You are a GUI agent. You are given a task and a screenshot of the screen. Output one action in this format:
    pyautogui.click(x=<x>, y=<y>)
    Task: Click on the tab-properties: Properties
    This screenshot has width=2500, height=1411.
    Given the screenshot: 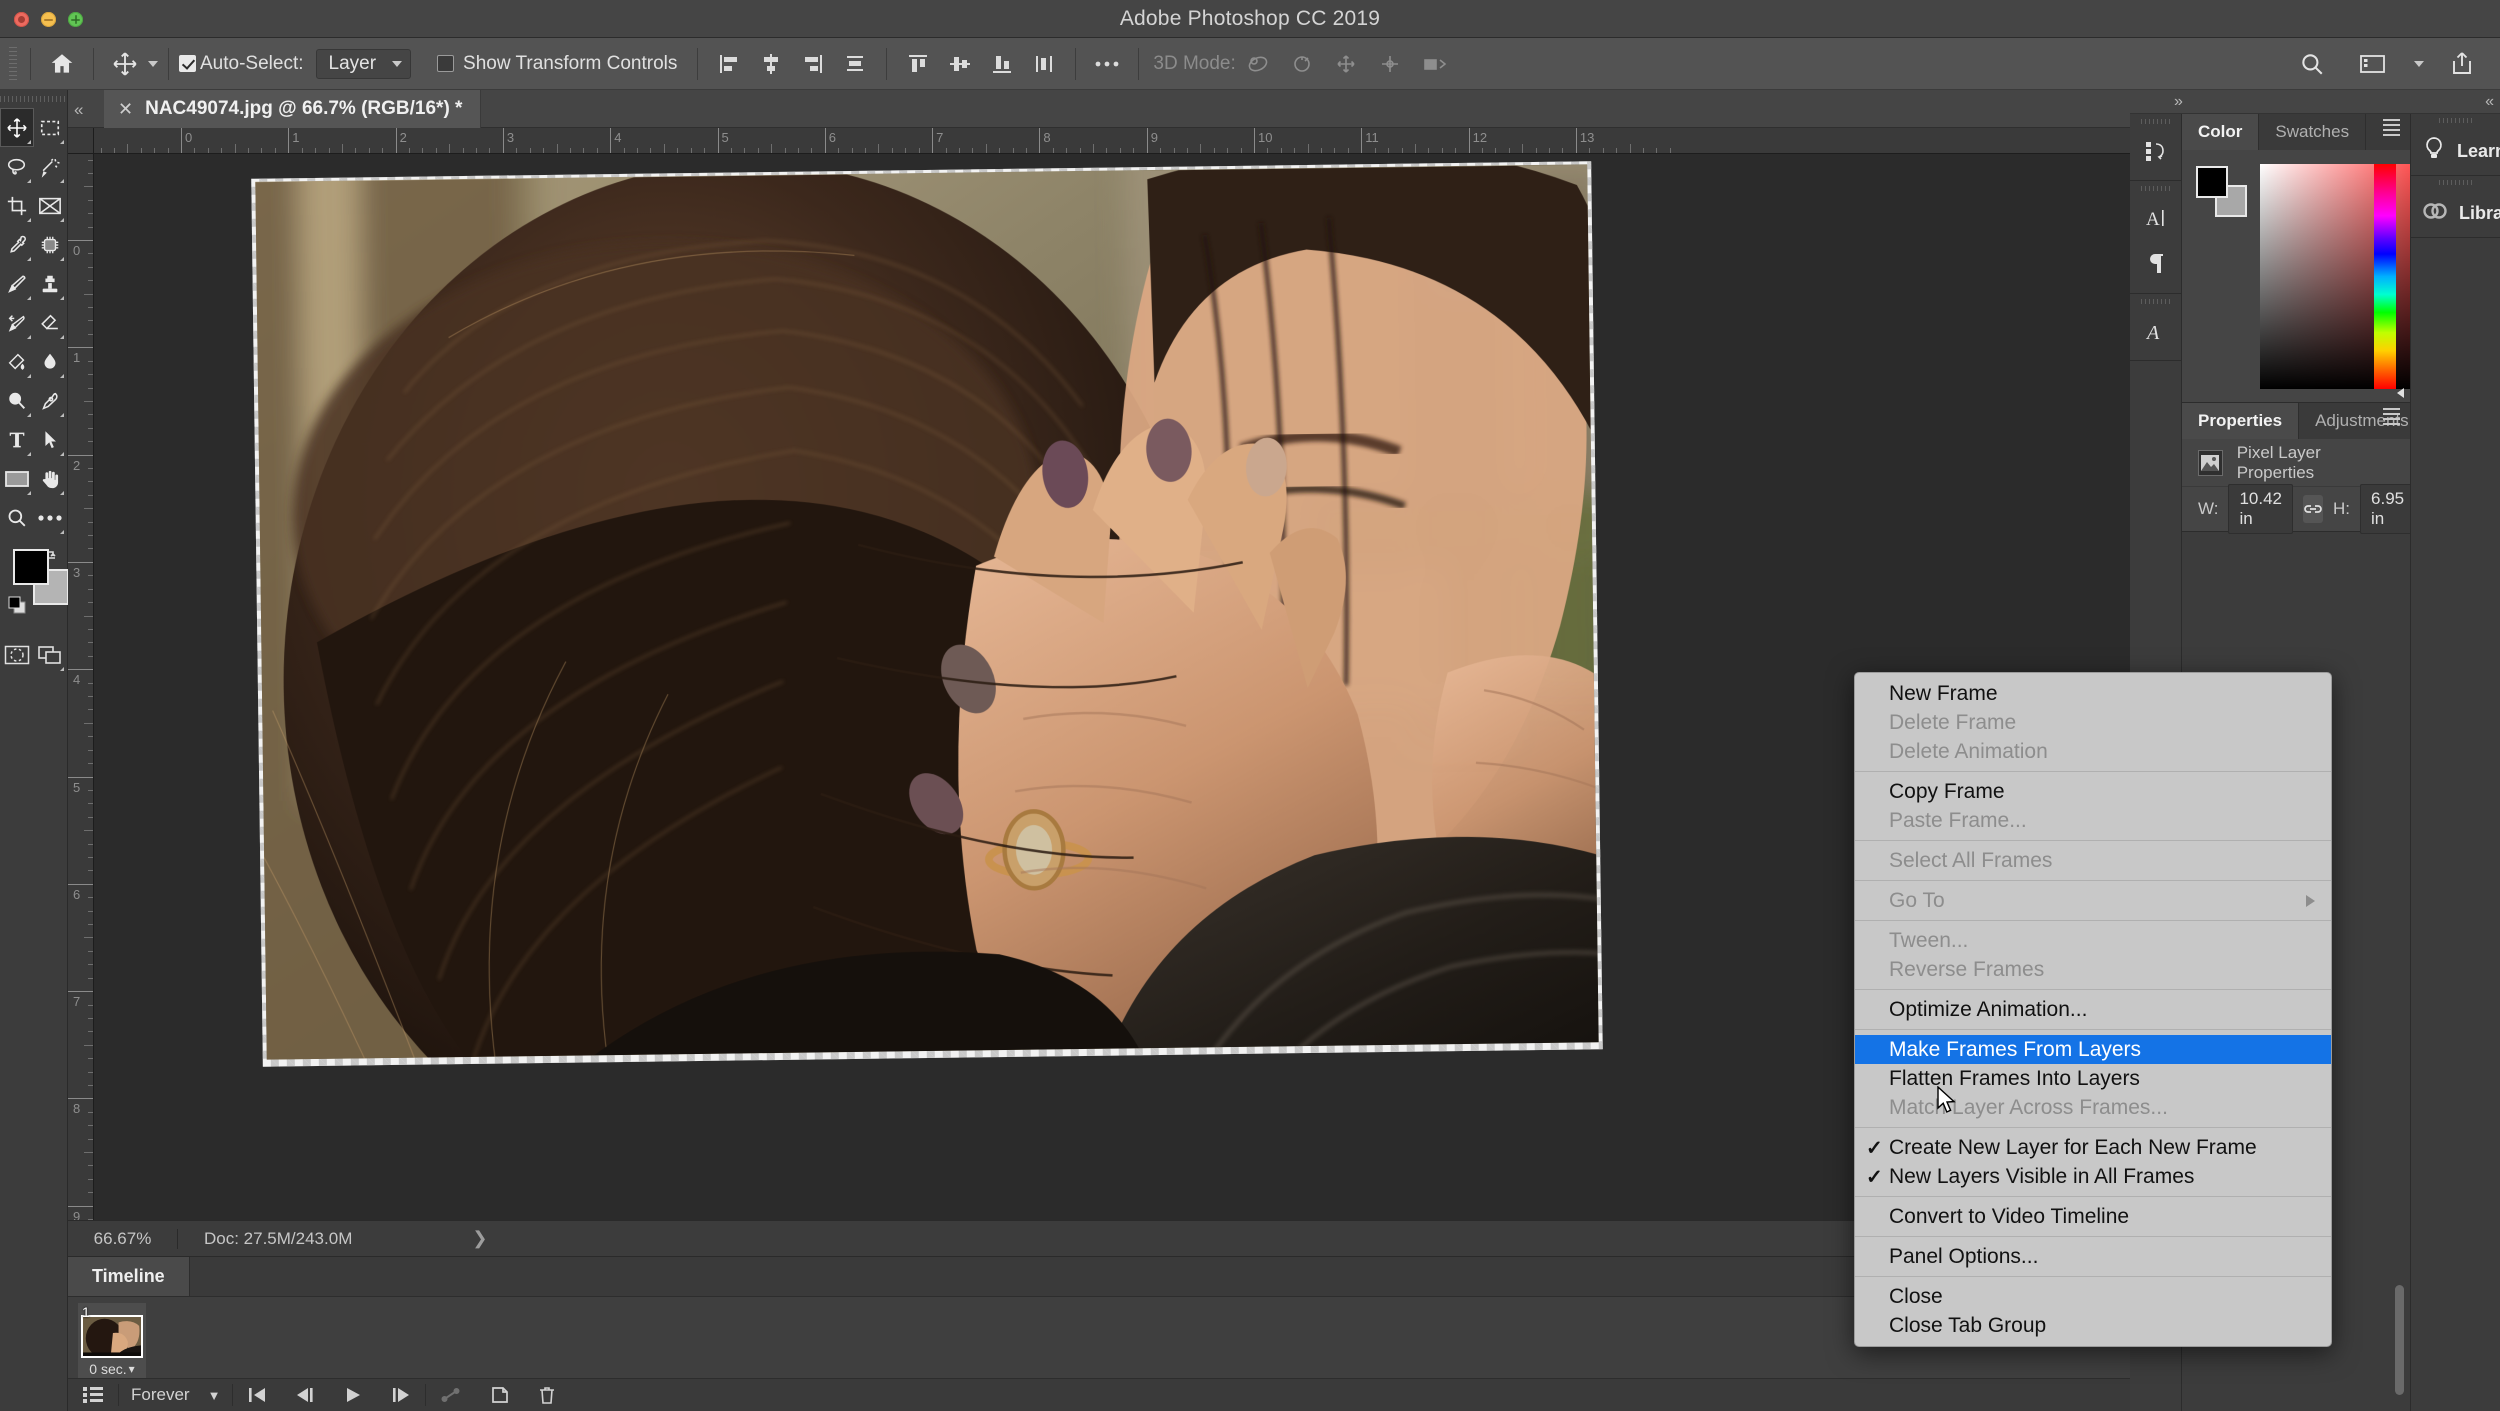 What is the action you would take?
    pyautogui.click(x=2241, y=421)
    